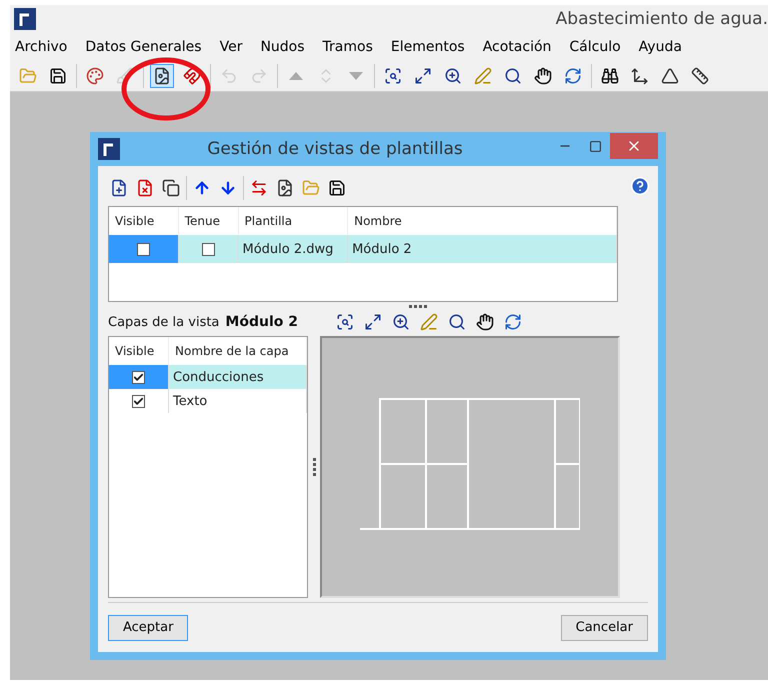  What do you see at coordinates (231, 46) in the screenshot?
I see `menu-item: Ver` at bounding box center [231, 46].